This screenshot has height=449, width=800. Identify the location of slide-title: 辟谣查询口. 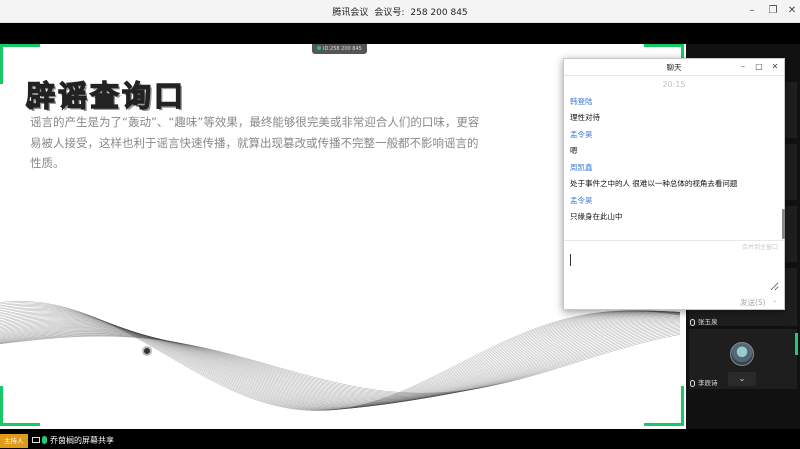
(106, 95).